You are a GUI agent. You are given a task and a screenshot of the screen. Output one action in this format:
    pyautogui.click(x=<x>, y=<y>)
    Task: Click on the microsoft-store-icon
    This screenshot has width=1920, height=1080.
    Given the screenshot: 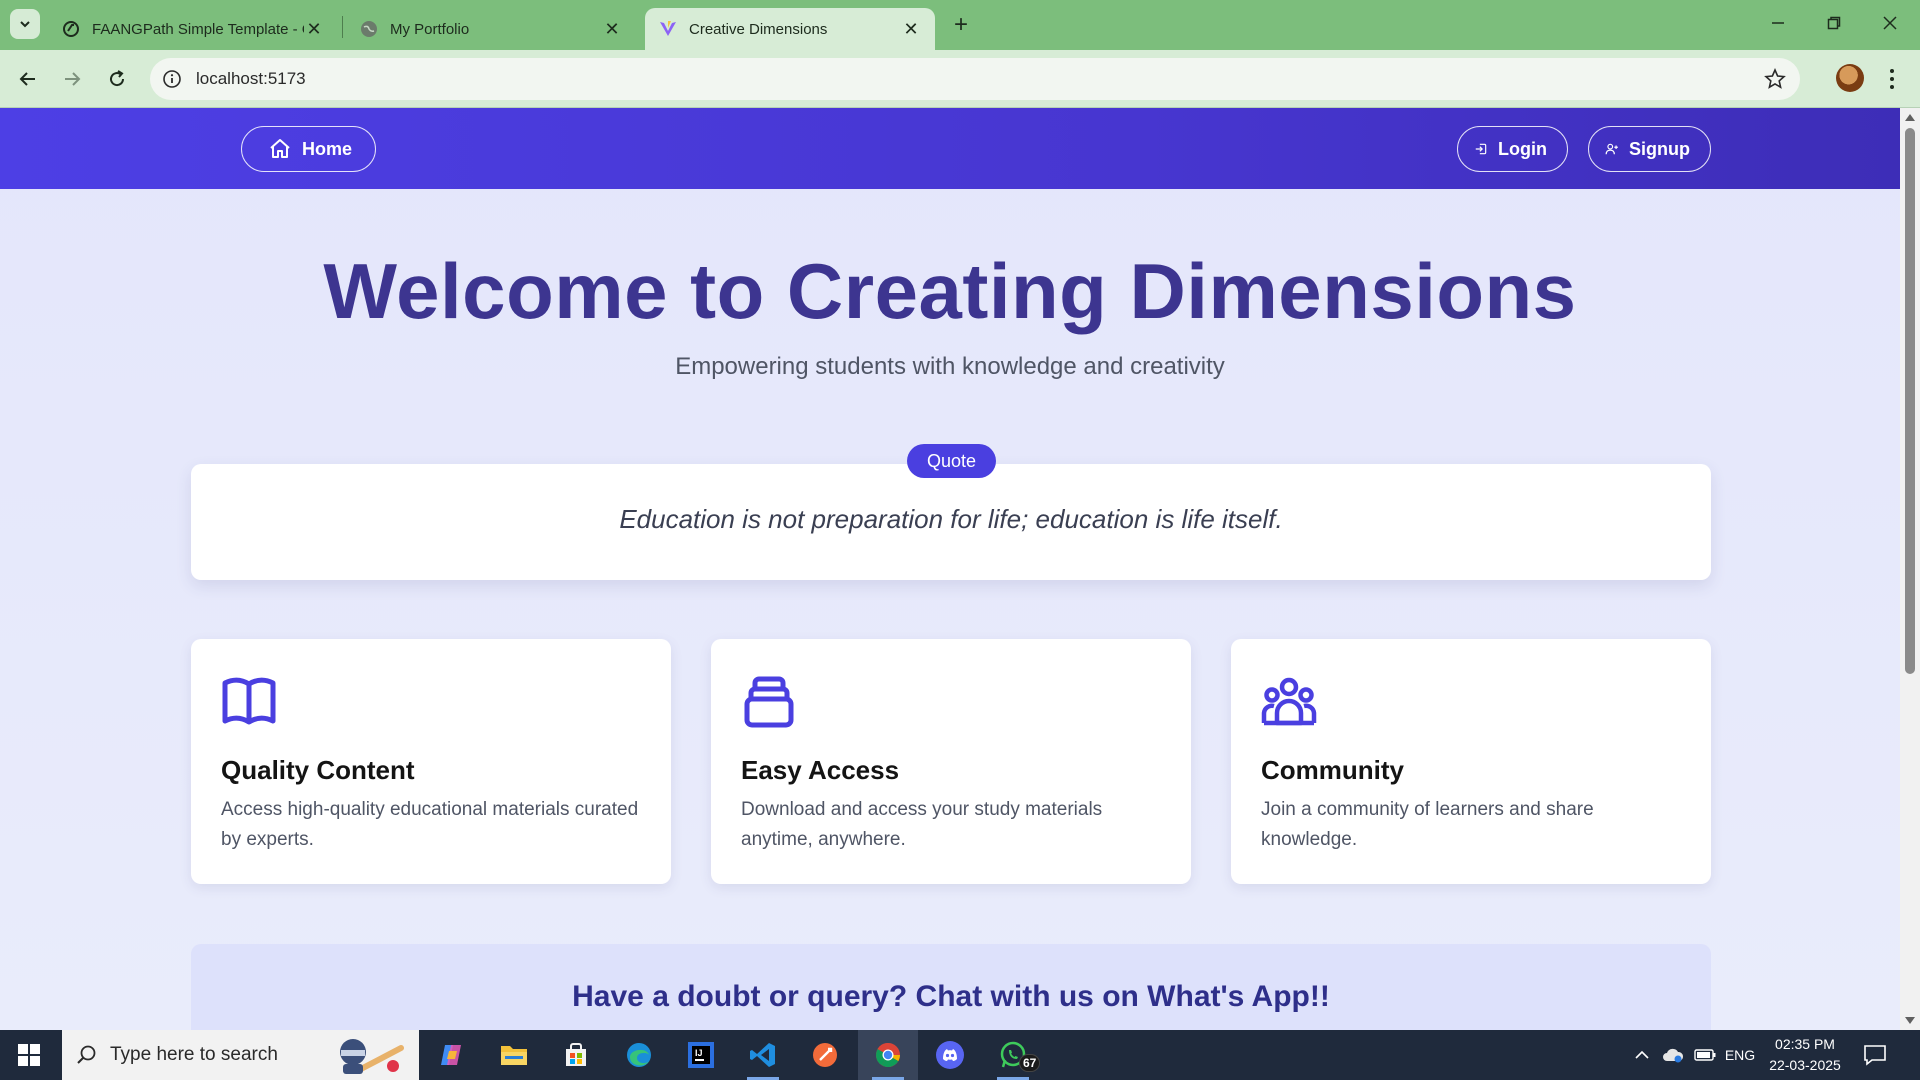 What is the action you would take?
    pyautogui.click(x=576, y=1055)
    